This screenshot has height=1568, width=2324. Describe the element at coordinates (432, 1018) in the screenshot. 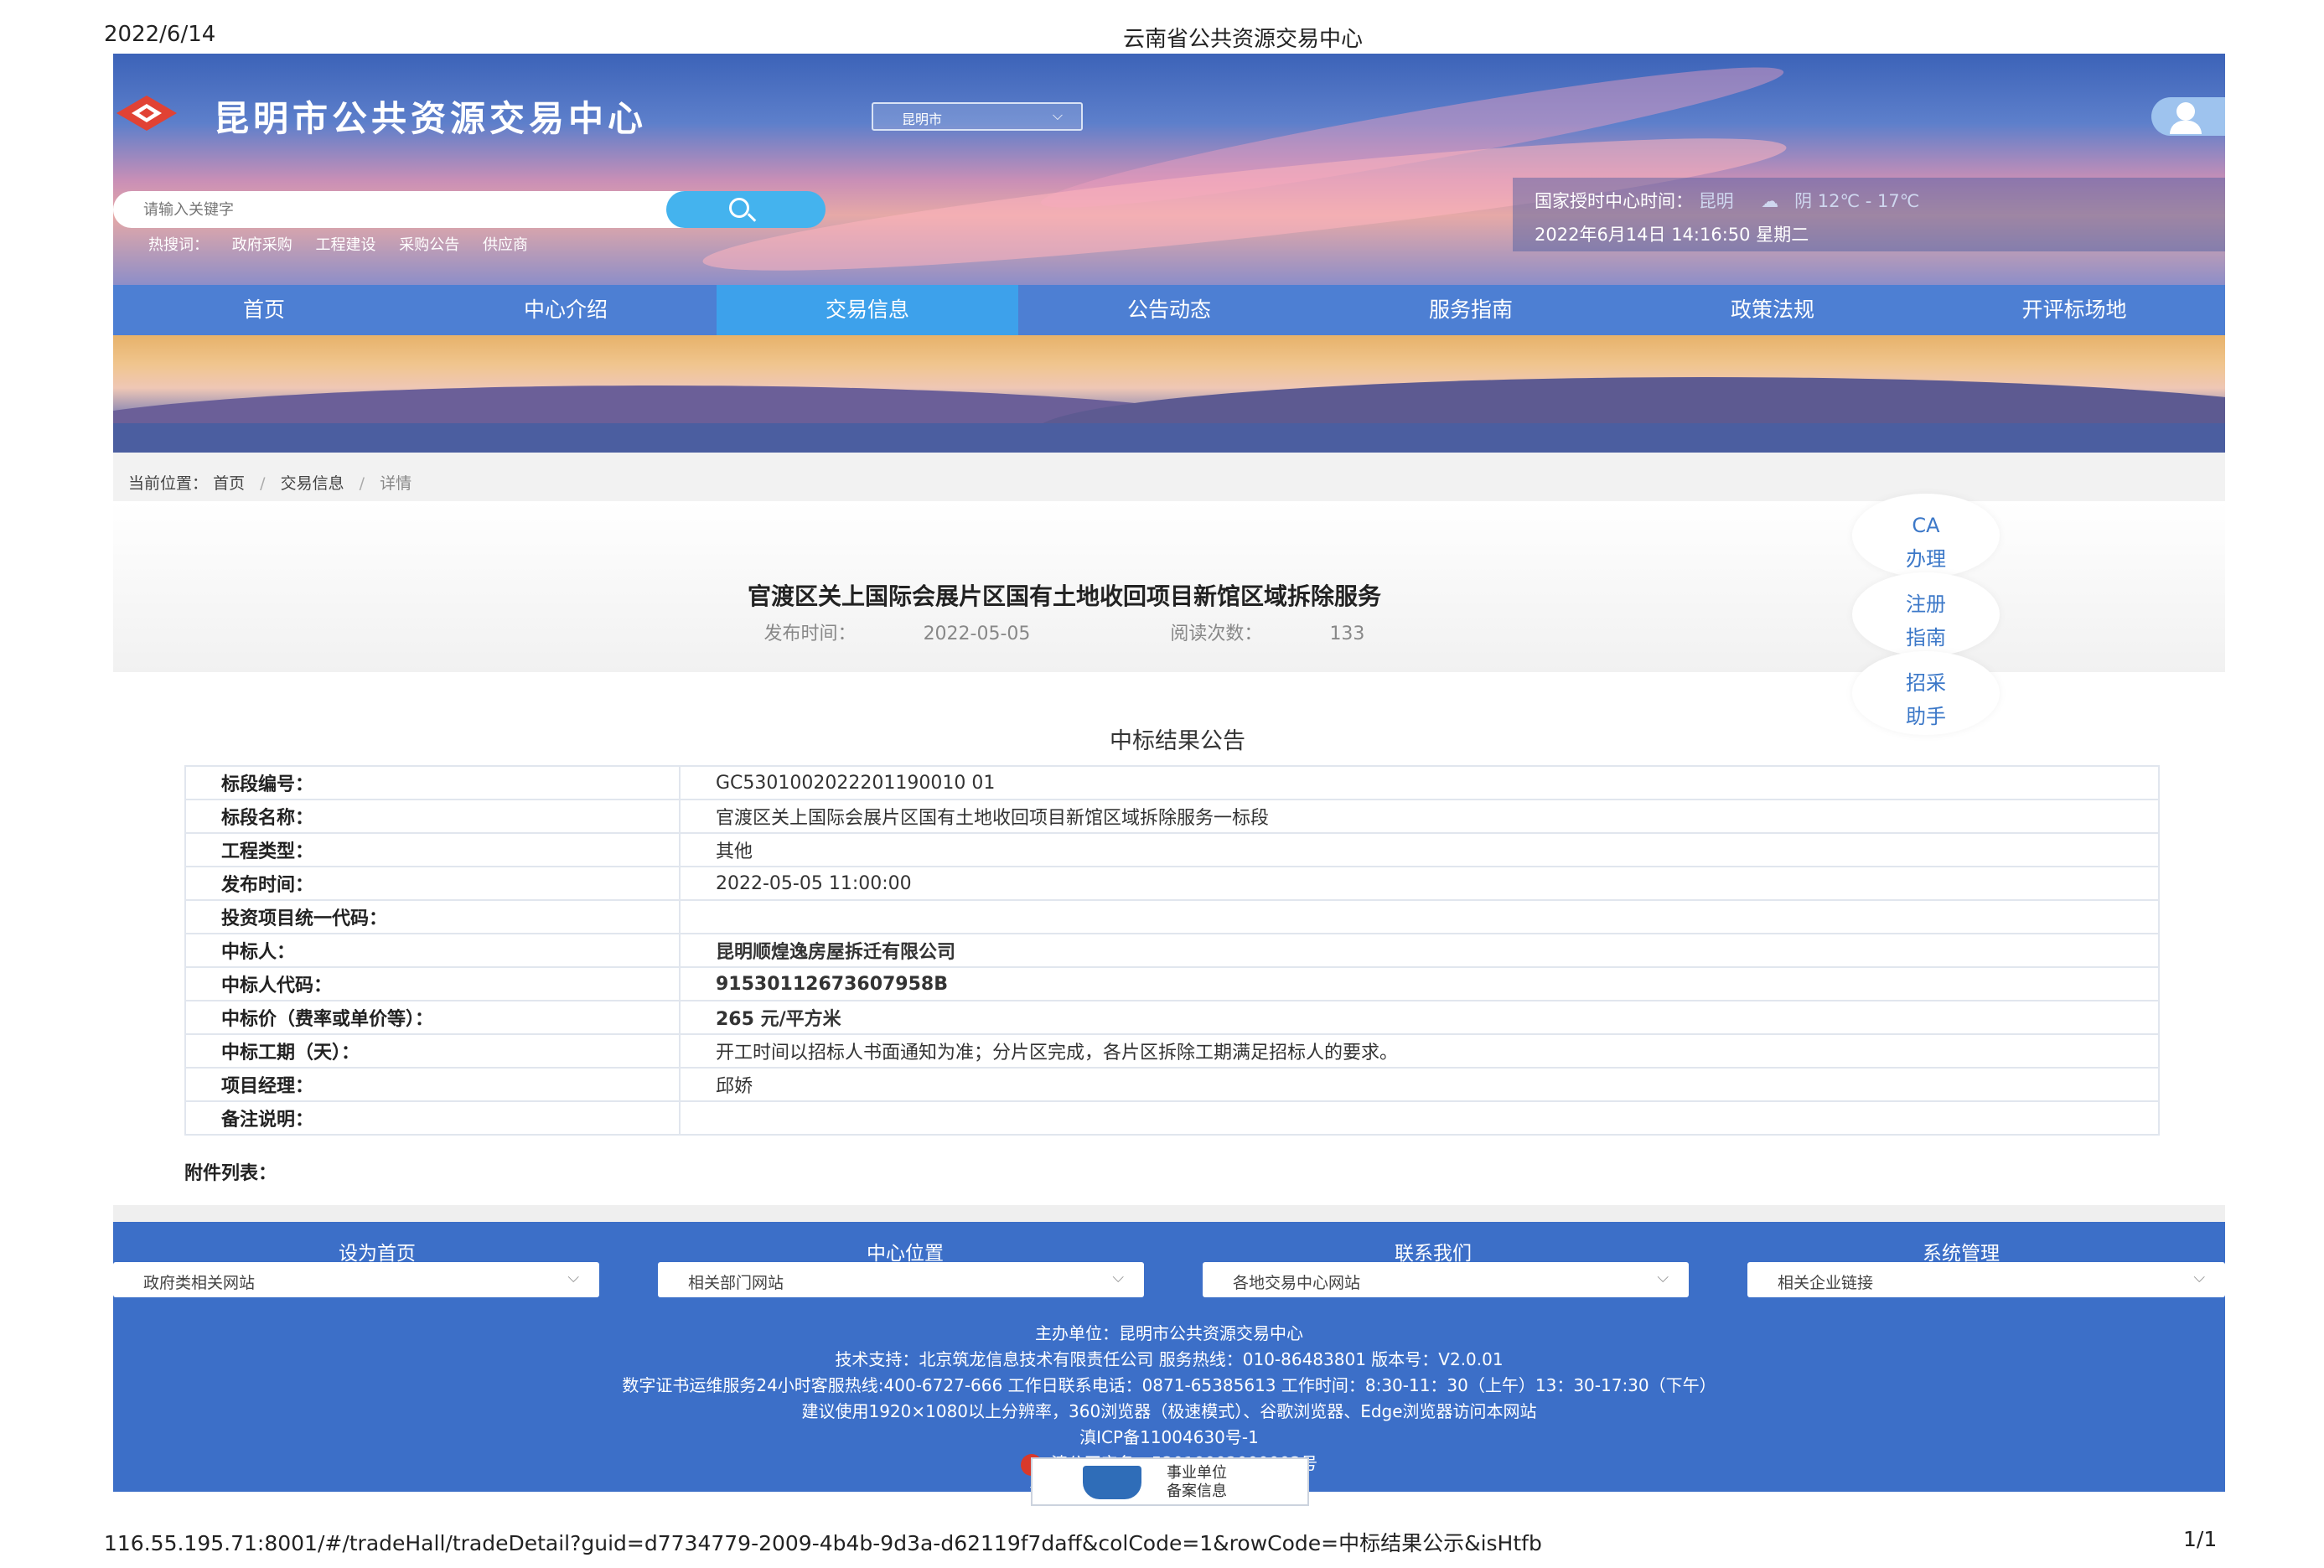

I see `field-label: 中标价（费率或单价等）：` at that location.